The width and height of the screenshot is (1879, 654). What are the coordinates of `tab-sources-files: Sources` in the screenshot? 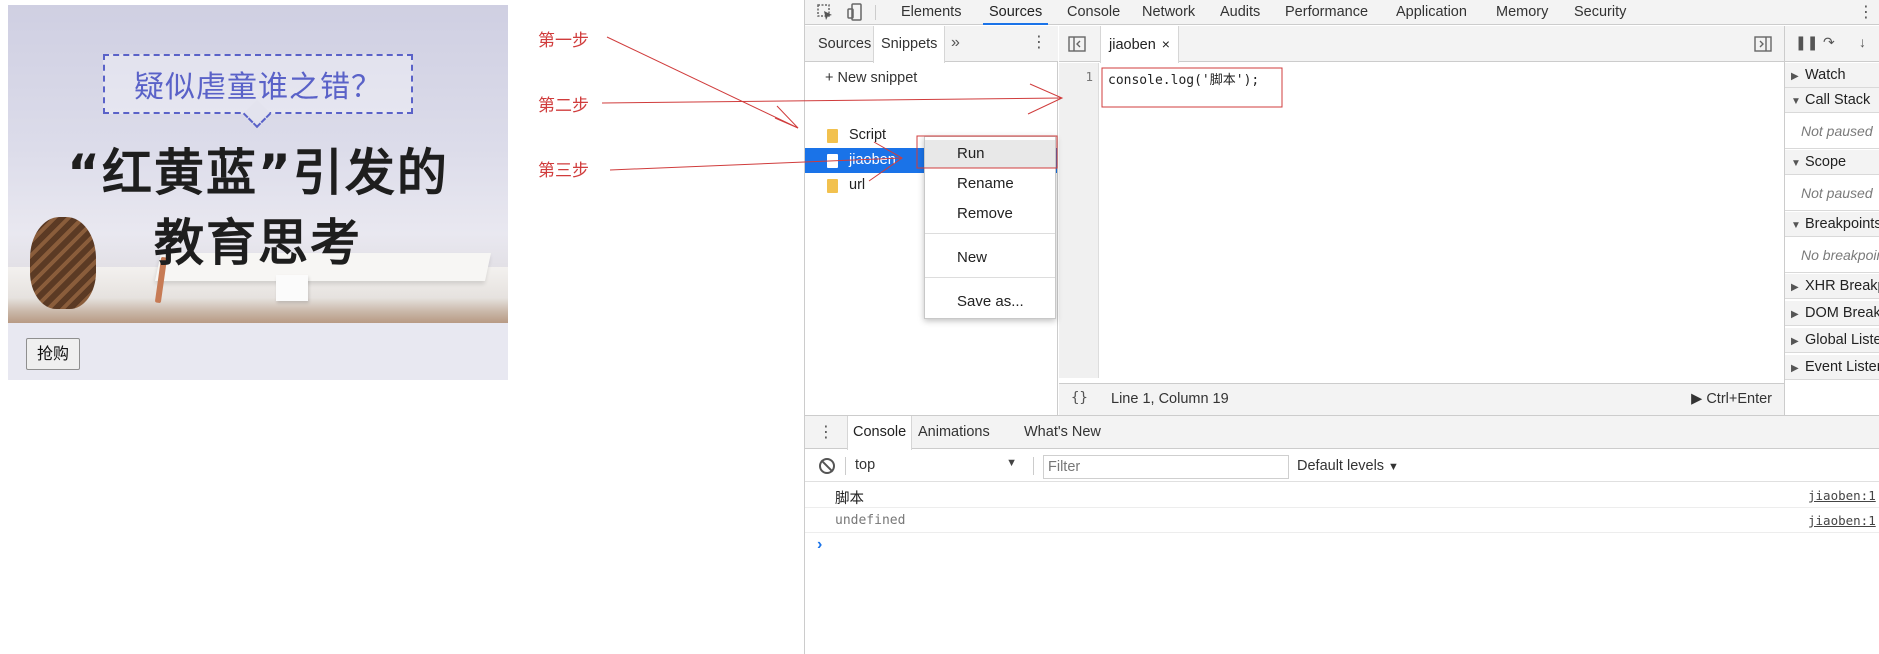 It's located at (844, 44).